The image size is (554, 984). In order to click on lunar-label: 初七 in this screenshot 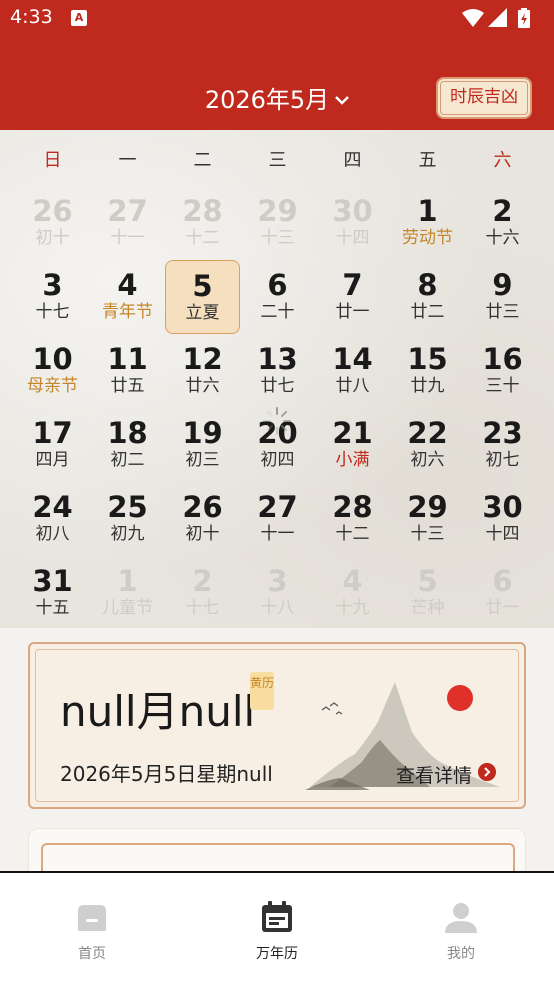, I will do `click(502, 460)`.